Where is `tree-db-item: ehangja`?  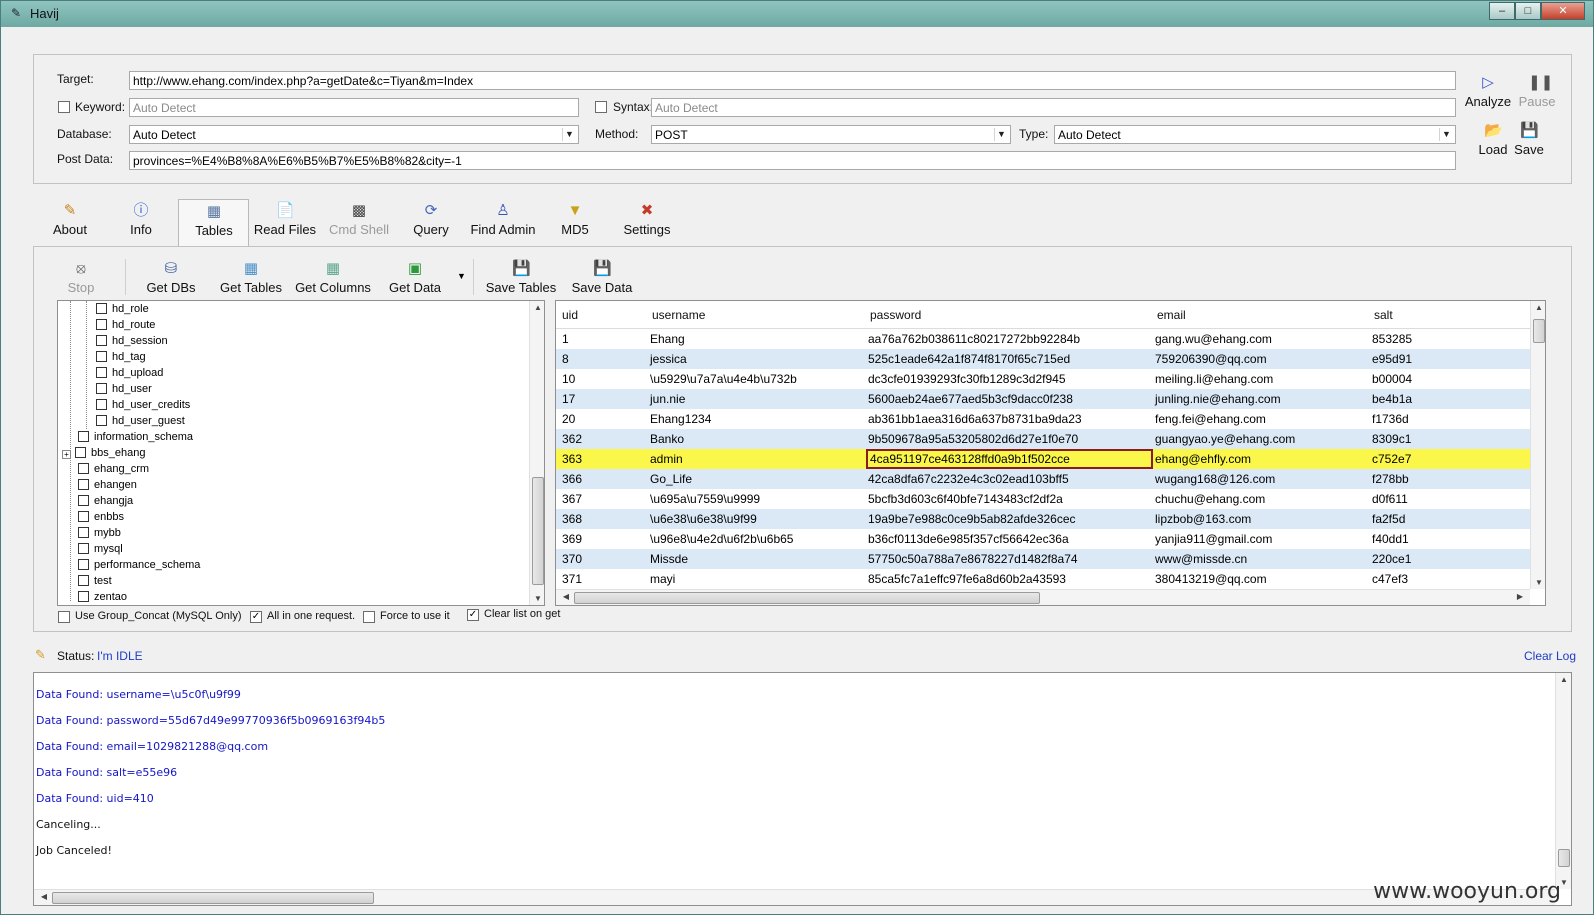
tree-db-item: ehangja is located at coordinates (105, 501).